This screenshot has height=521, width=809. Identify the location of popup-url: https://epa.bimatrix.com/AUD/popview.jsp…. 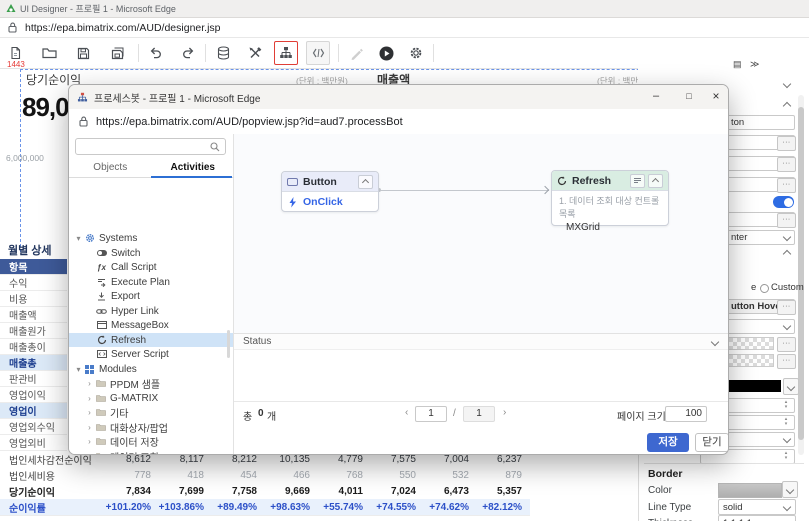
(249, 122).